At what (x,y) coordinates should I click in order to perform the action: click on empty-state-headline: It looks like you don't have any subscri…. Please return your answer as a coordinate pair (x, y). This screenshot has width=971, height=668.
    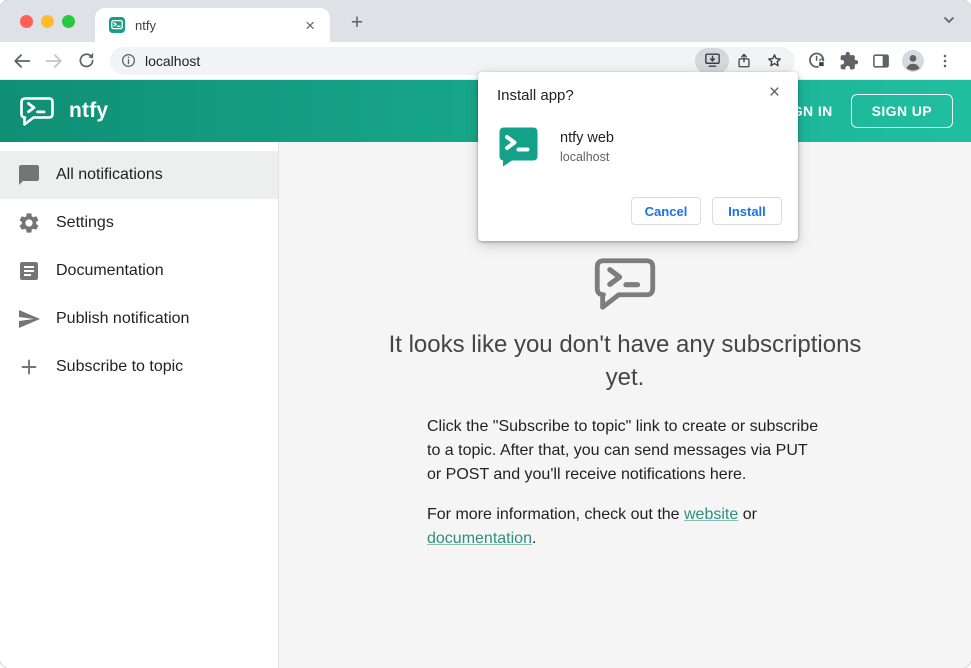
    Looking at the image, I should click on (625, 361).